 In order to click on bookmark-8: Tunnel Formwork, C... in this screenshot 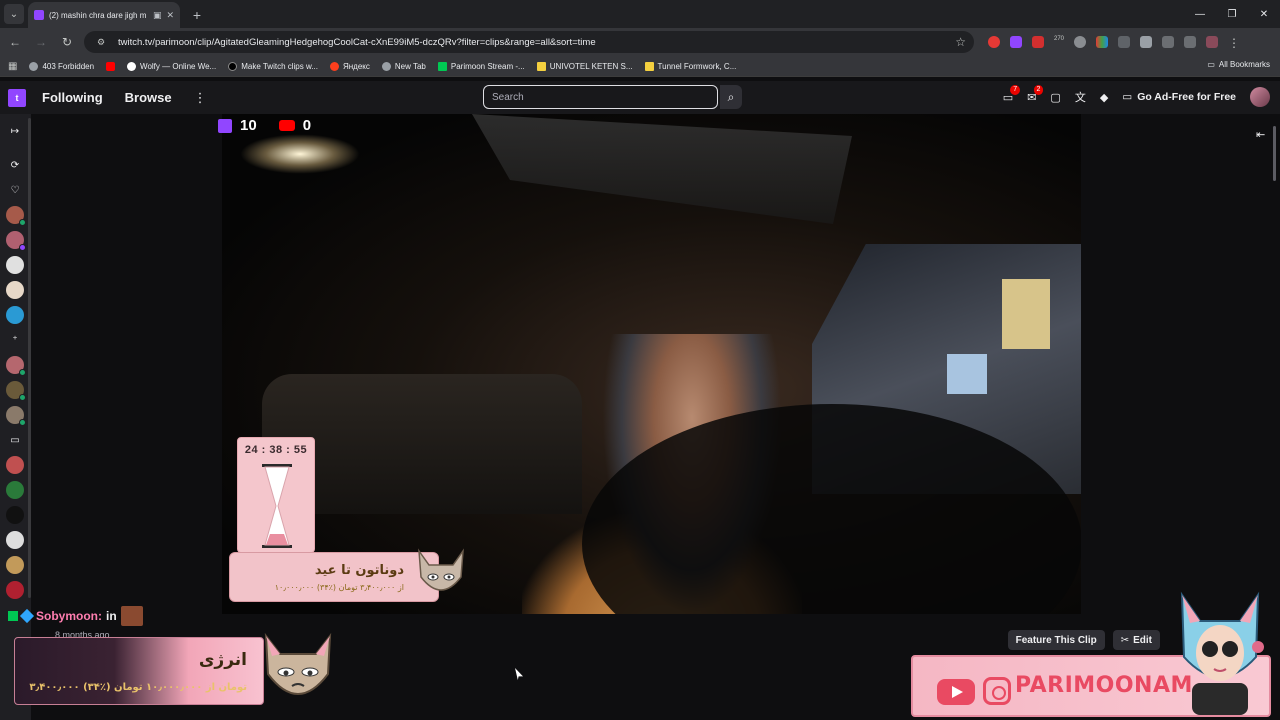, I will do `click(690, 66)`.